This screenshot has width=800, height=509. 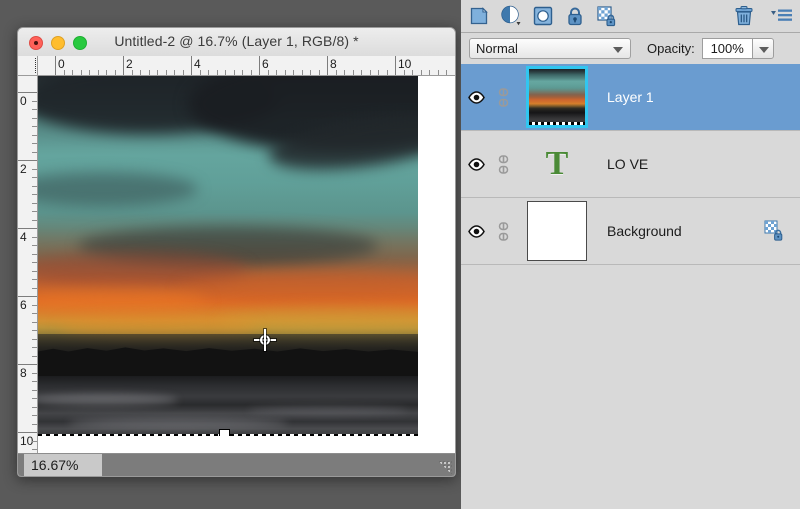 I want to click on layer-thumbnail: T, so click(x=557, y=164).